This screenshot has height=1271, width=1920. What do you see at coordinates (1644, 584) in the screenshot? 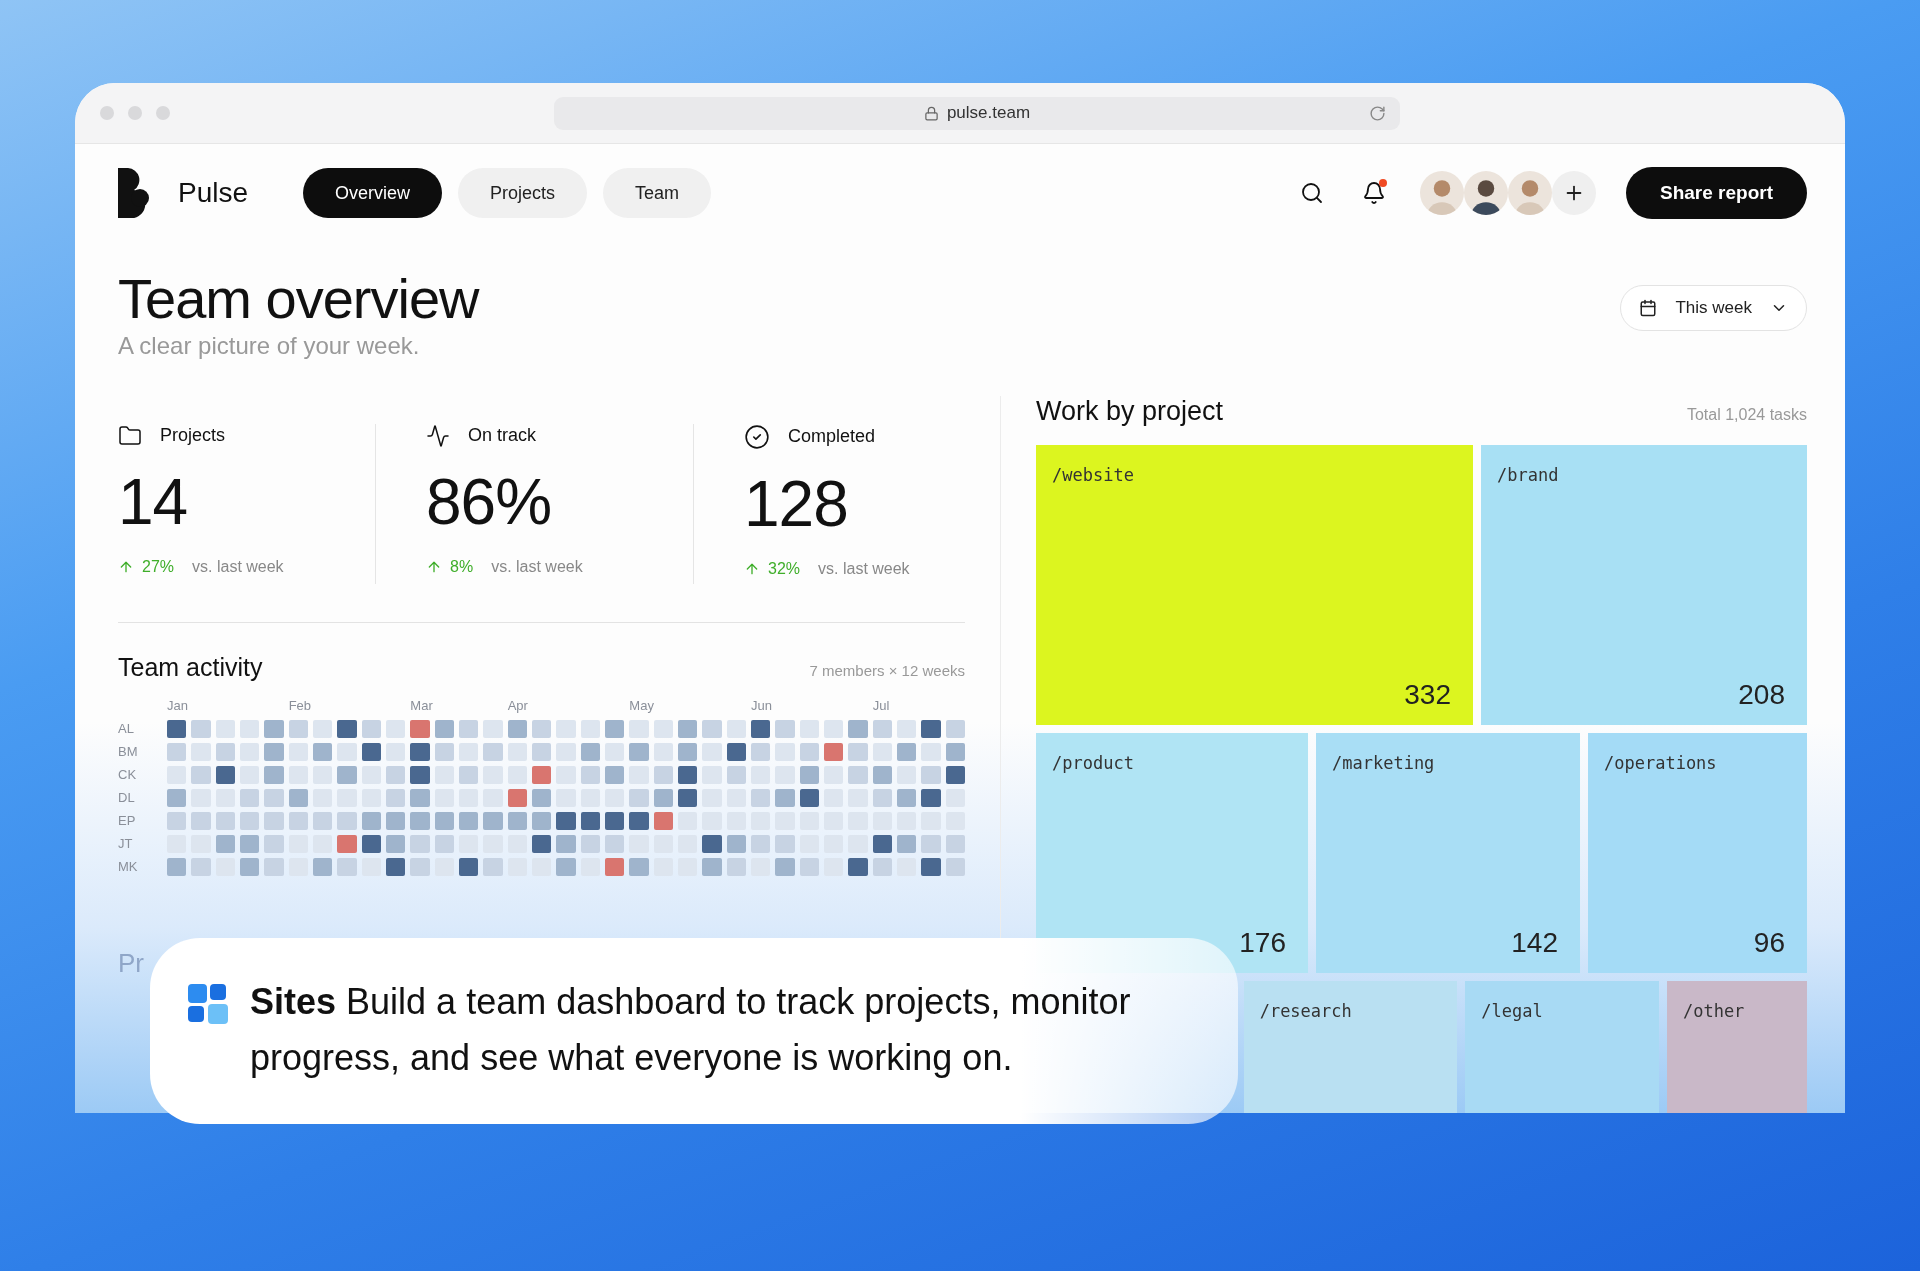
I see `project-tile: /brand 208` at bounding box center [1644, 584].